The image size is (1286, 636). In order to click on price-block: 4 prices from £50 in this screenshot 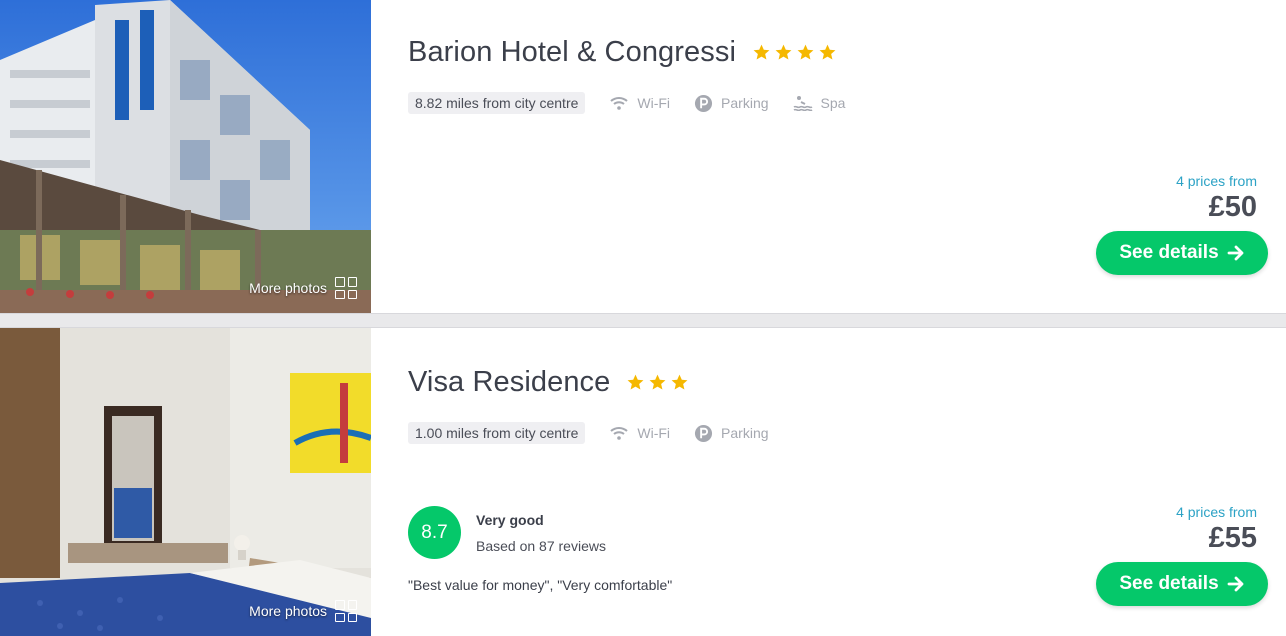, I will do `click(1216, 198)`.